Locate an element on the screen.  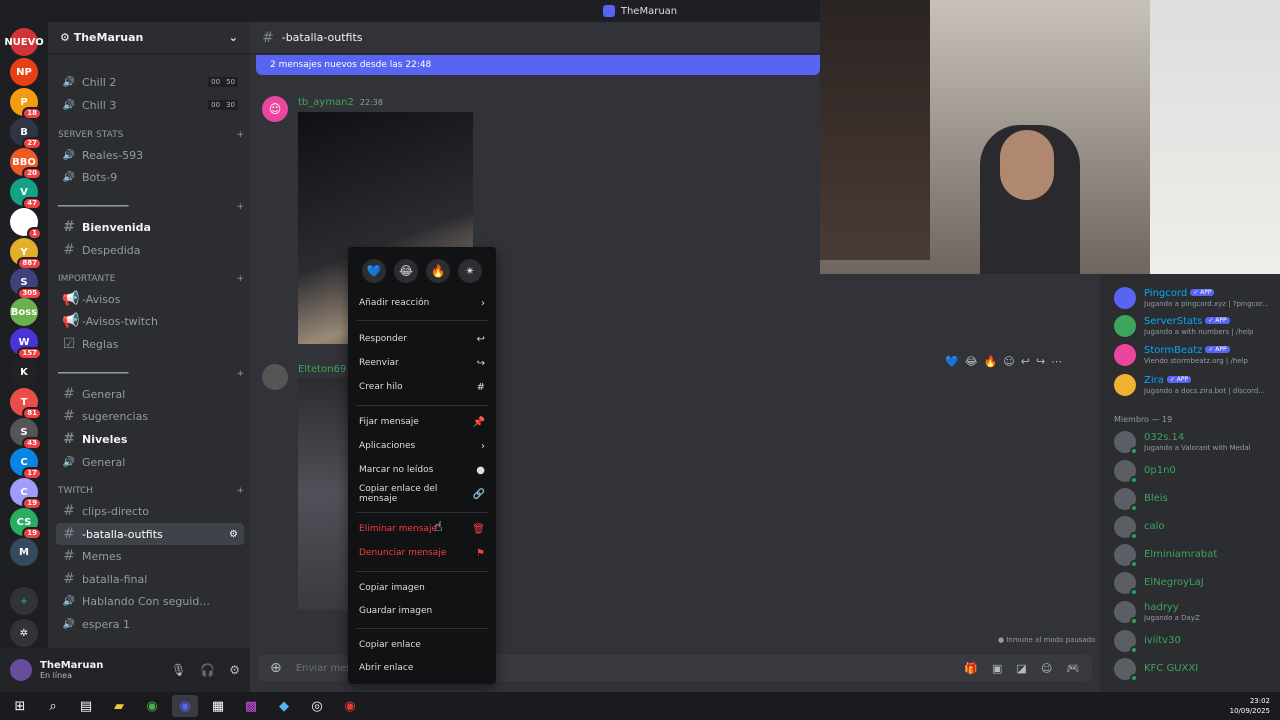
menu-item: Copiar enlace del mensaje 🔗 is located at coordinates (422, 494).